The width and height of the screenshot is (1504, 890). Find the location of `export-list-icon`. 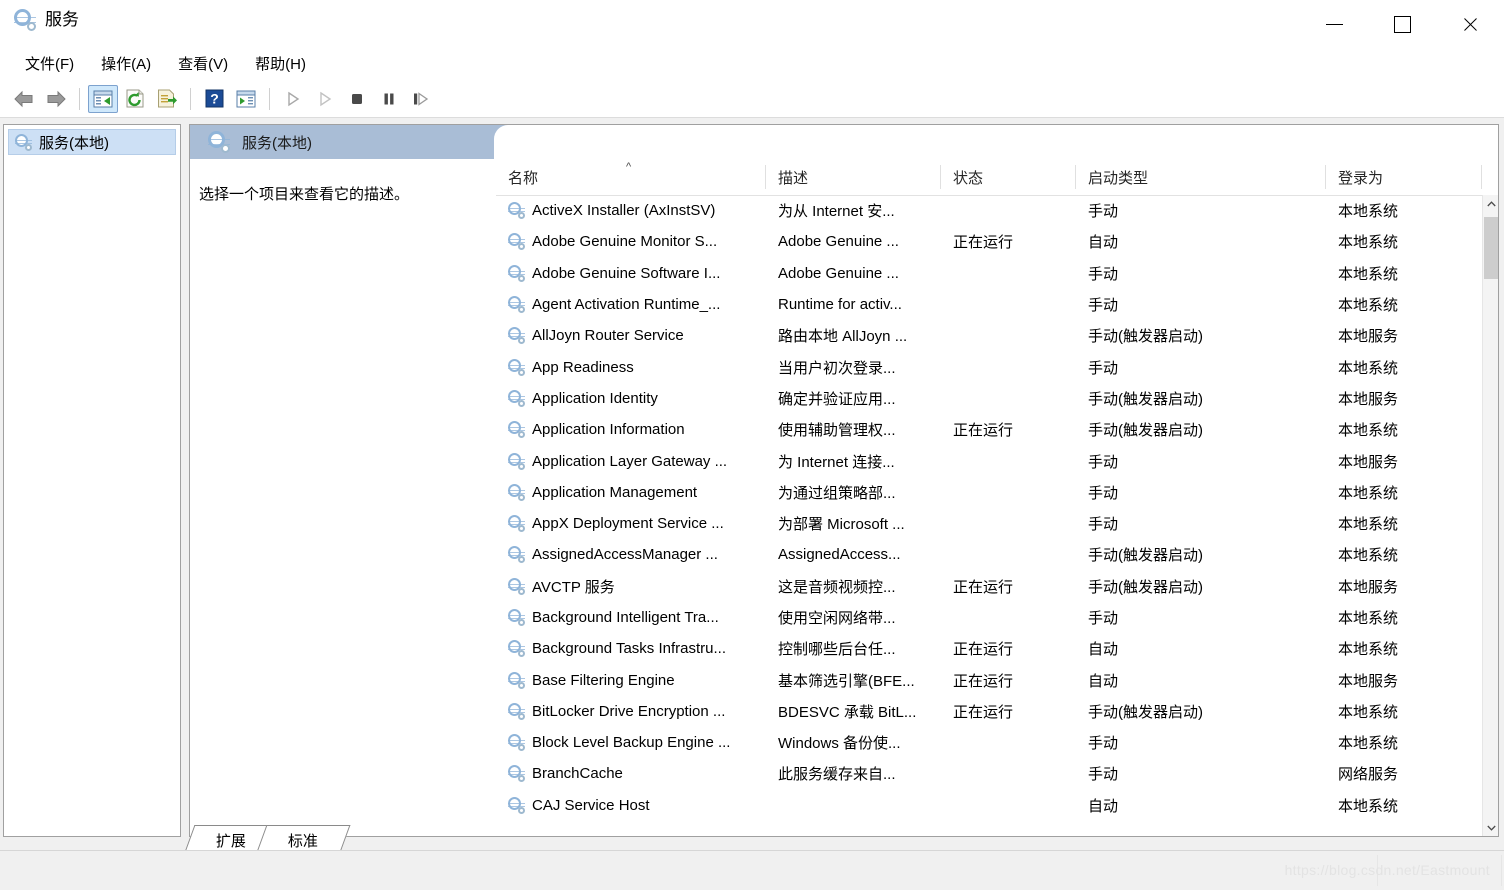

export-list-icon is located at coordinates (167, 98).